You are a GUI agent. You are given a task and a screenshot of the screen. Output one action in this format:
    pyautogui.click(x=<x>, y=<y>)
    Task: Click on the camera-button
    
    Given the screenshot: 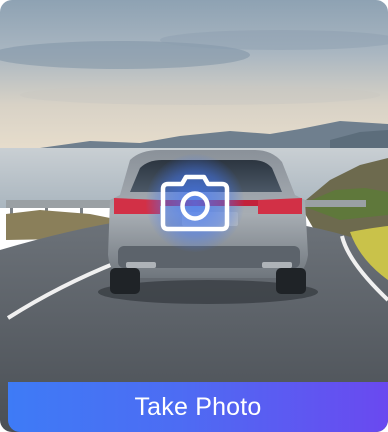 What is the action you would take?
    pyautogui.click(x=195, y=203)
    